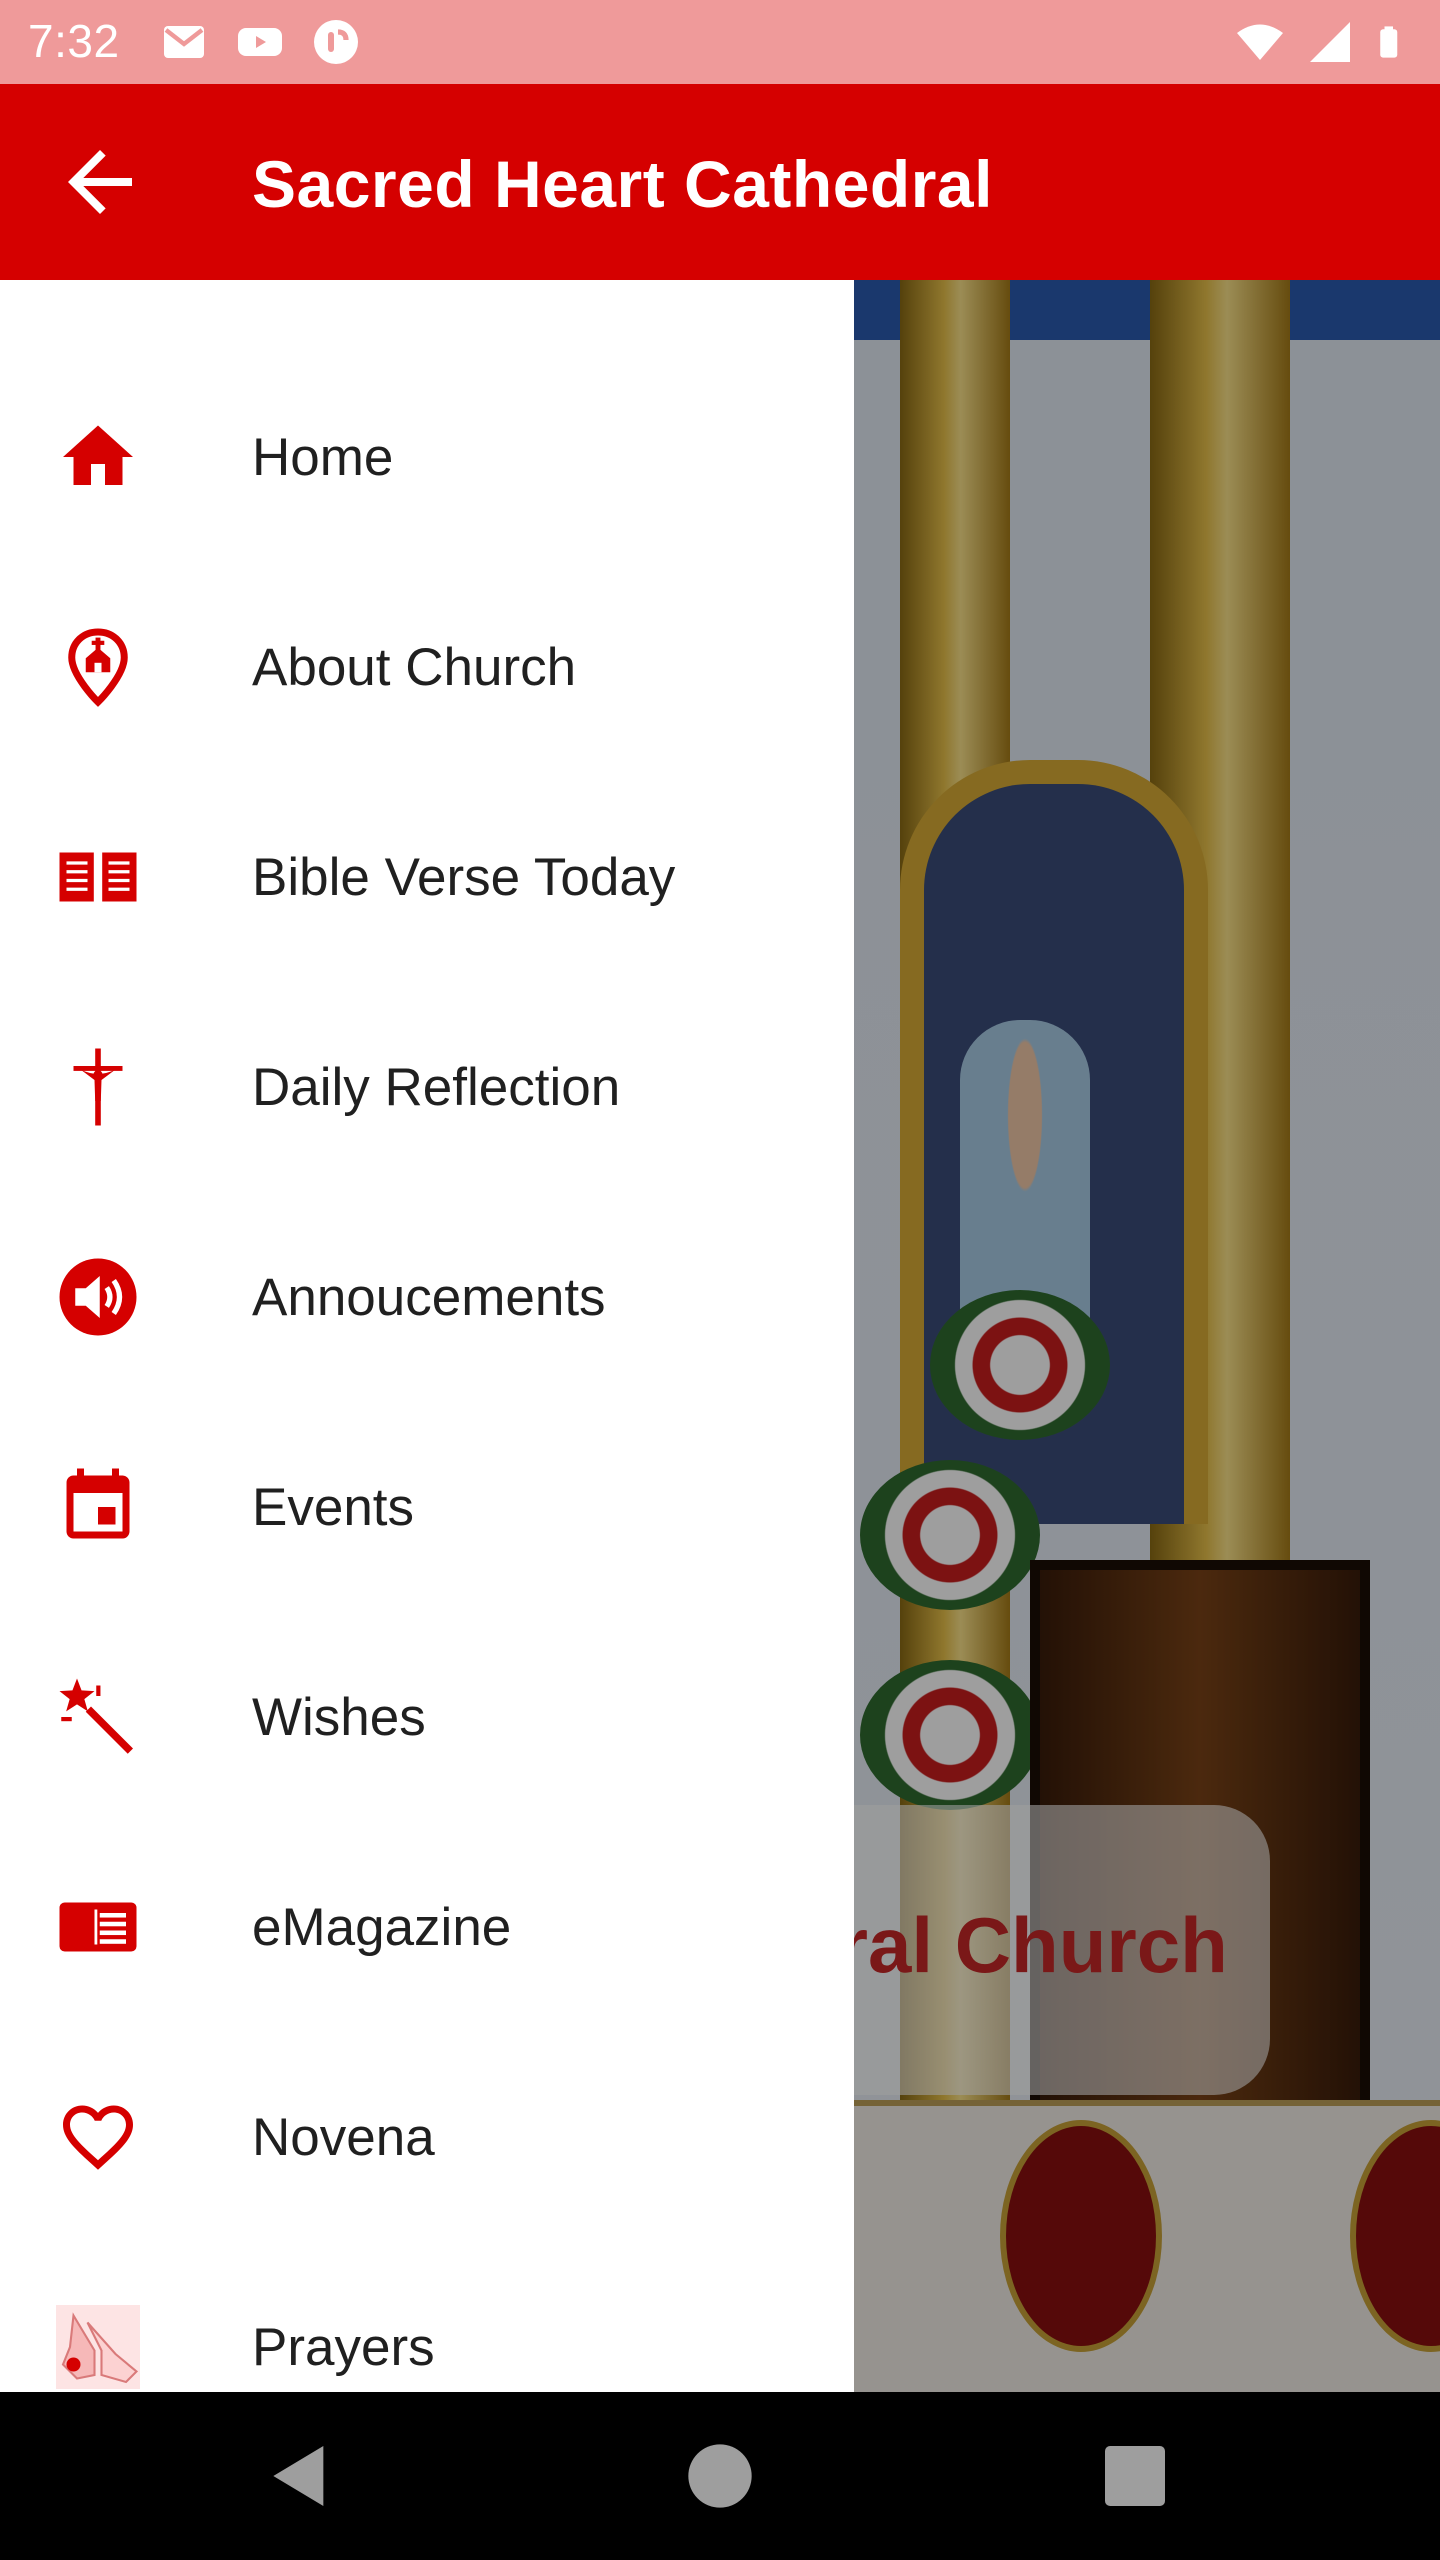 The image size is (1440, 2560). I want to click on menu-item-bible-verse-today: Bible Verse Today, so click(427, 877).